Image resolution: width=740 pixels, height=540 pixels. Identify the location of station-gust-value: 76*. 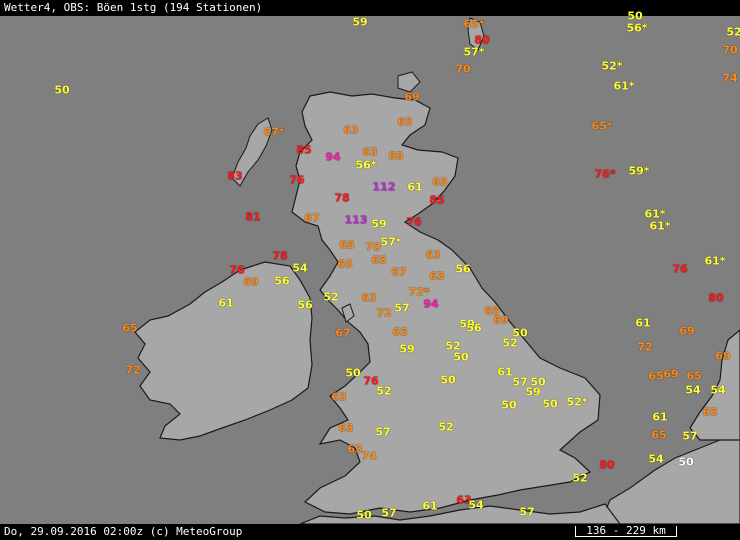
(604, 174).